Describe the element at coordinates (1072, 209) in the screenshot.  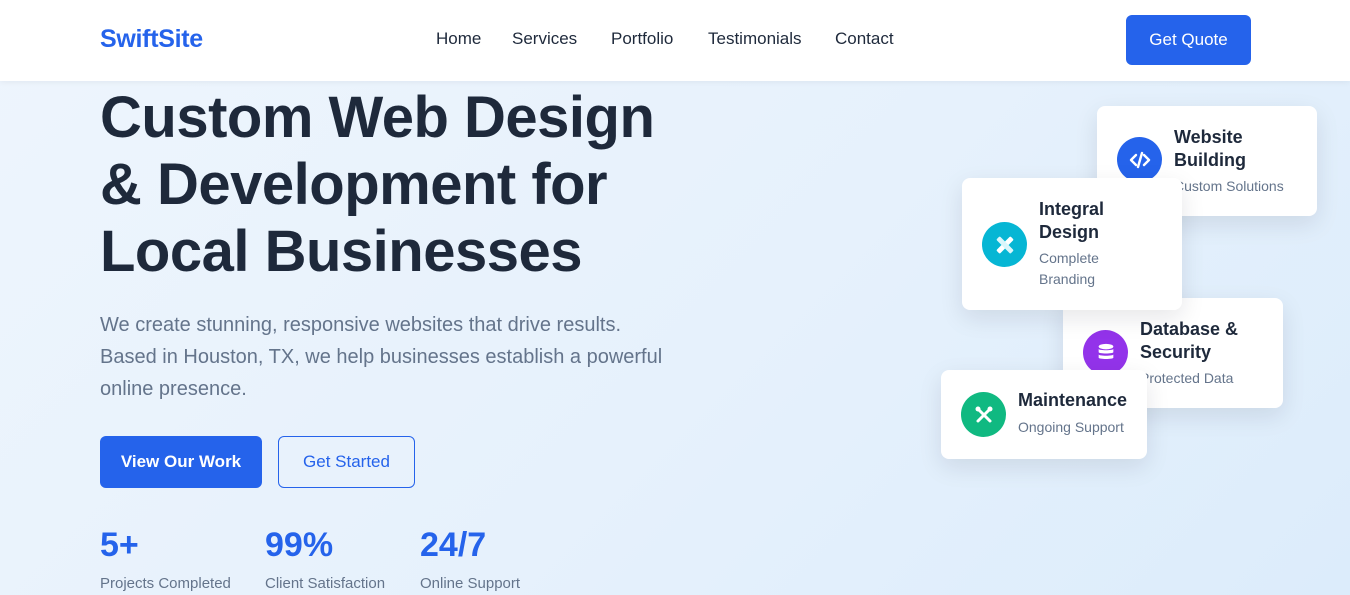
I see `card-title-line: Integral` at that location.